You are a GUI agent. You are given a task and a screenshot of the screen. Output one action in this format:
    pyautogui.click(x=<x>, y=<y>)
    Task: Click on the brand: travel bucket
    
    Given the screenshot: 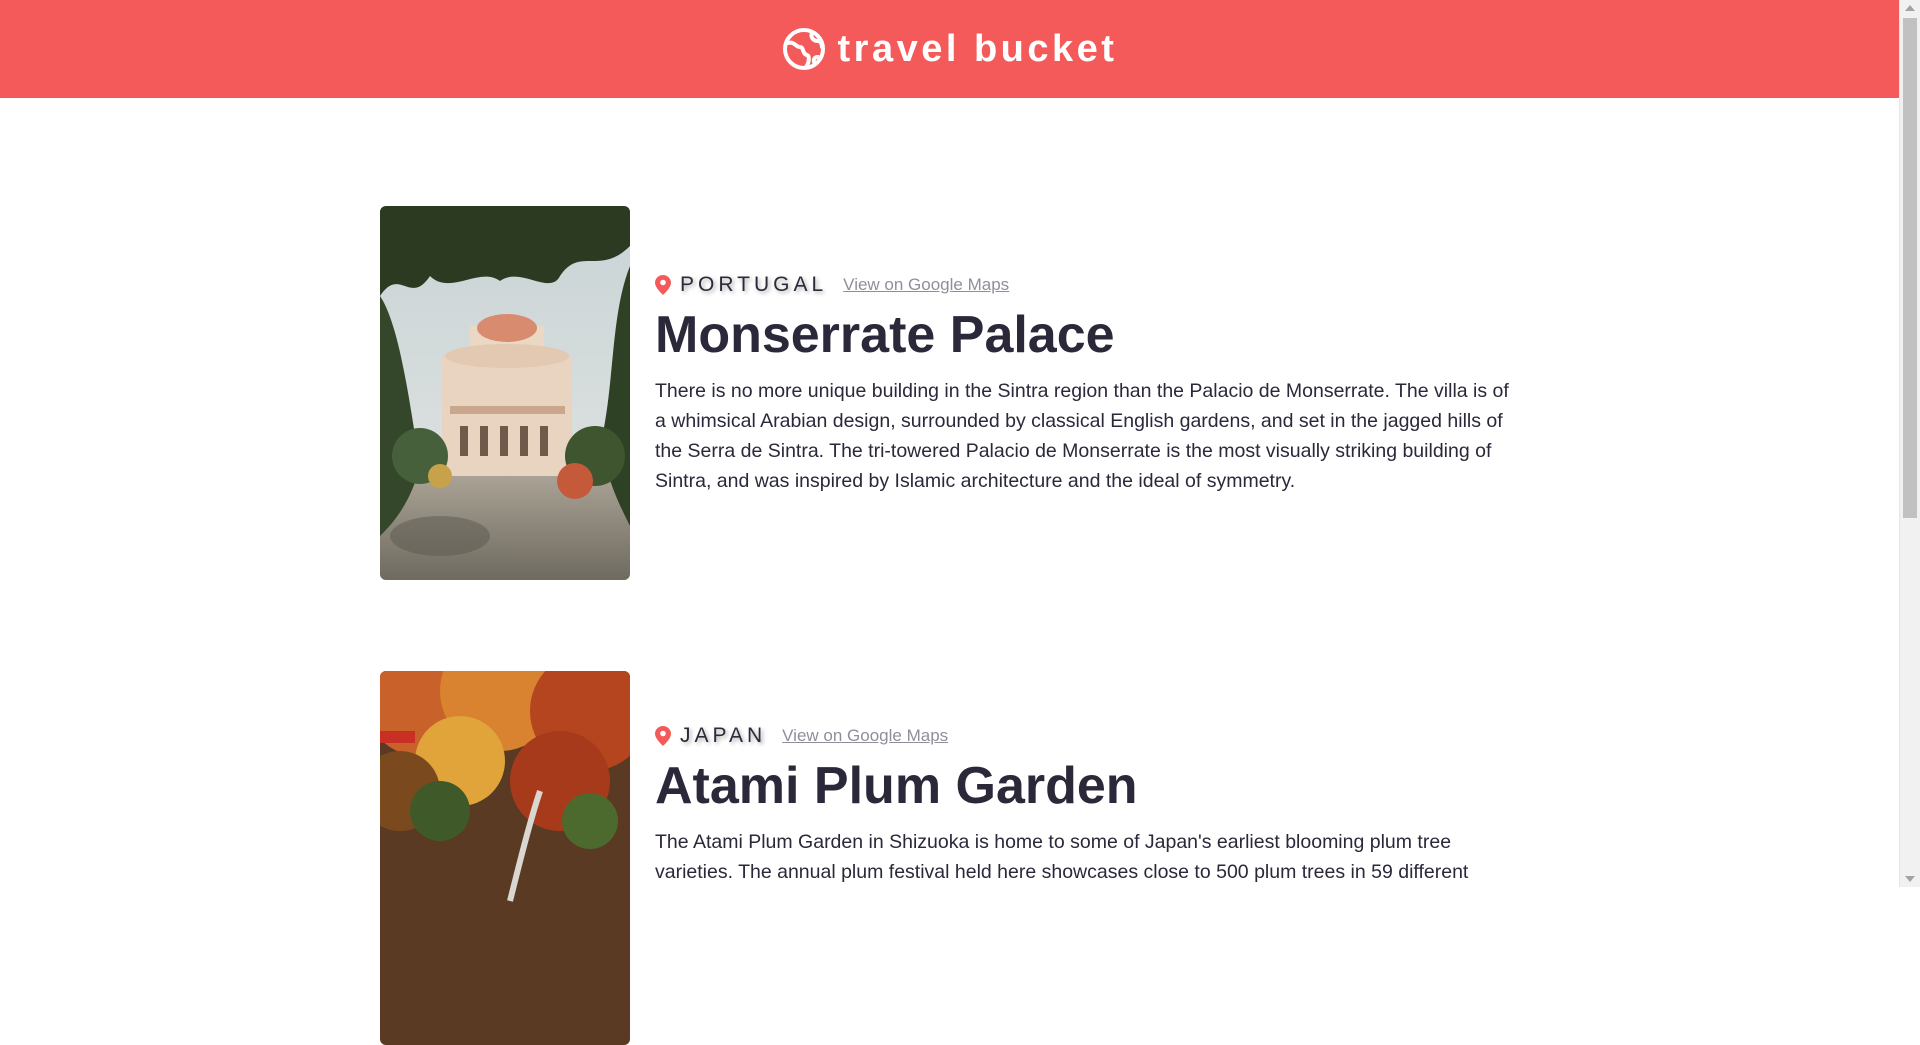 What is the action you would take?
    pyautogui.click(x=950, y=49)
    